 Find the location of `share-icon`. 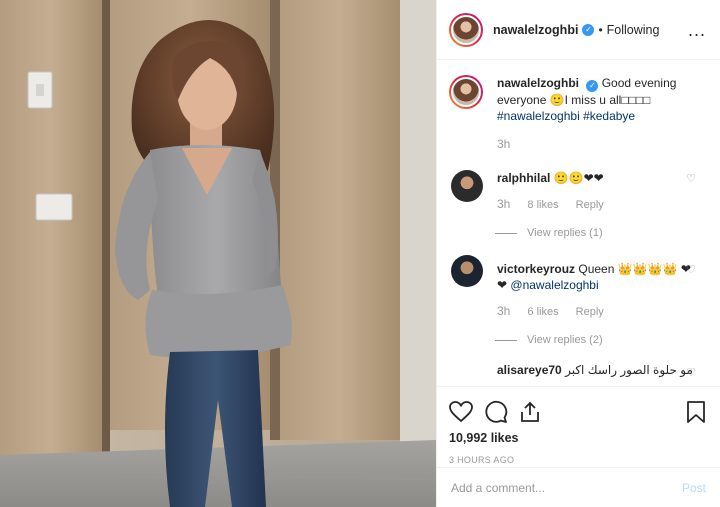

share-icon is located at coordinates (530, 412).